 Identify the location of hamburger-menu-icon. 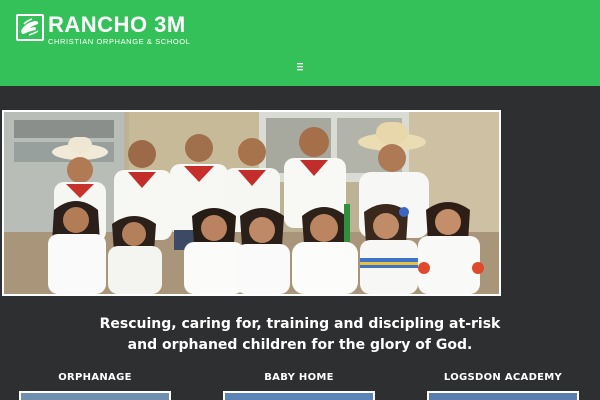
(300, 63).